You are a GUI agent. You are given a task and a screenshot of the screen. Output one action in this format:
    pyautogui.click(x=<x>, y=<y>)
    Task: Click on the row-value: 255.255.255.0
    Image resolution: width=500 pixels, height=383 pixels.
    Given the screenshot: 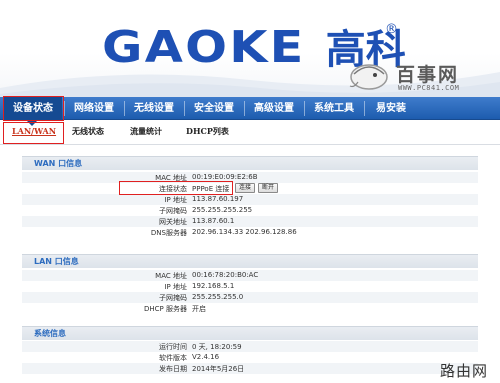 What is the action you would take?
    pyautogui.click(x=218, y=297)
    